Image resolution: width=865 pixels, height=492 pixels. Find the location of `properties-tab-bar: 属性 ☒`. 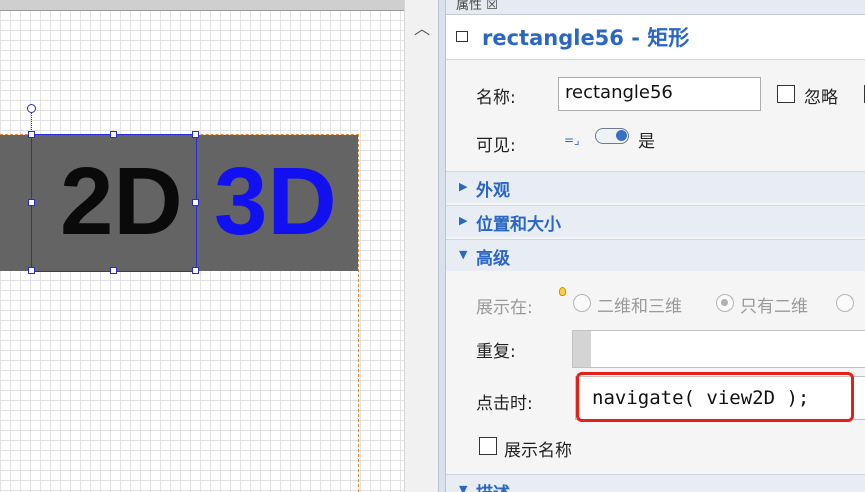

properties-tab-bar: 属性 ☒ is located at coordinates (655, 7).